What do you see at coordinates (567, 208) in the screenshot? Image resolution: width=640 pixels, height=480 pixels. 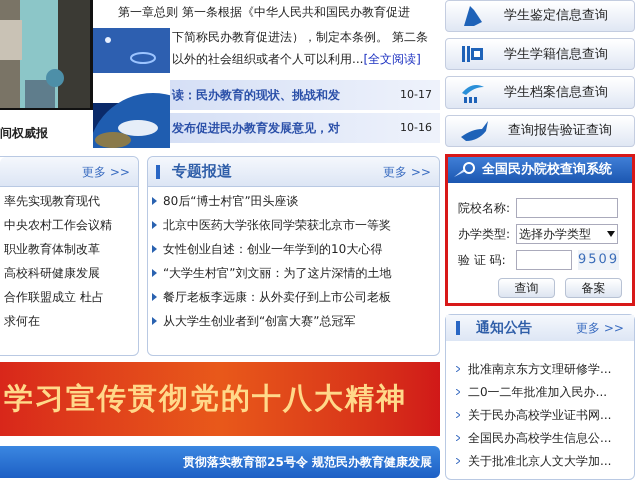 I see `school-name-field` at bounding box center [567, 208].